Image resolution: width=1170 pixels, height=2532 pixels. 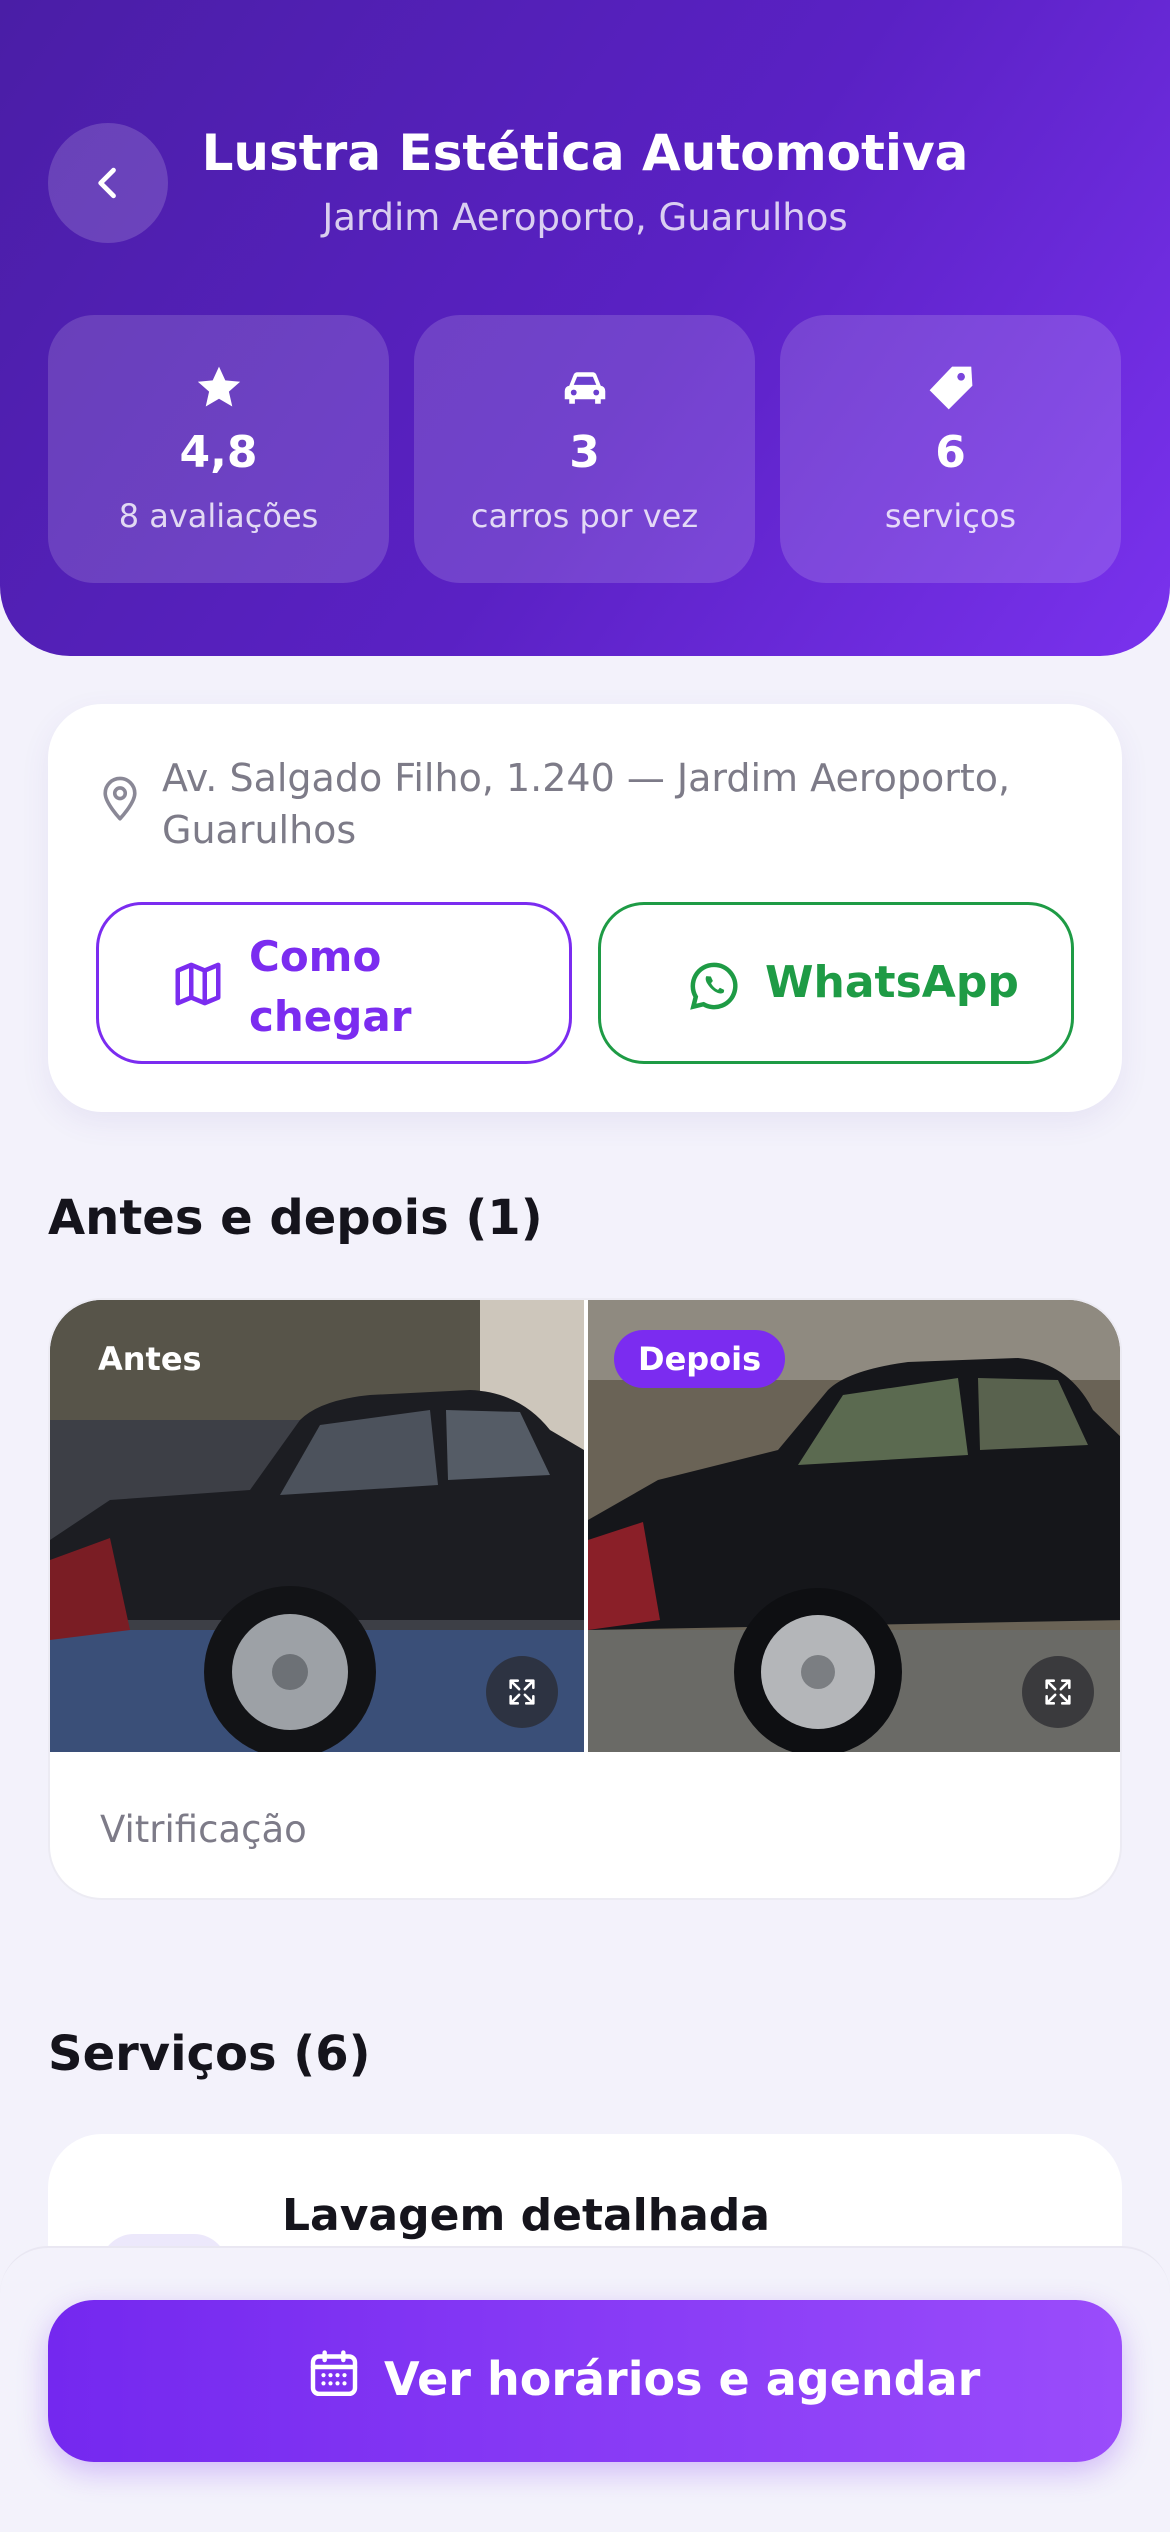 I want to click on before-tag: Antes, so click(x=150, y=1359).